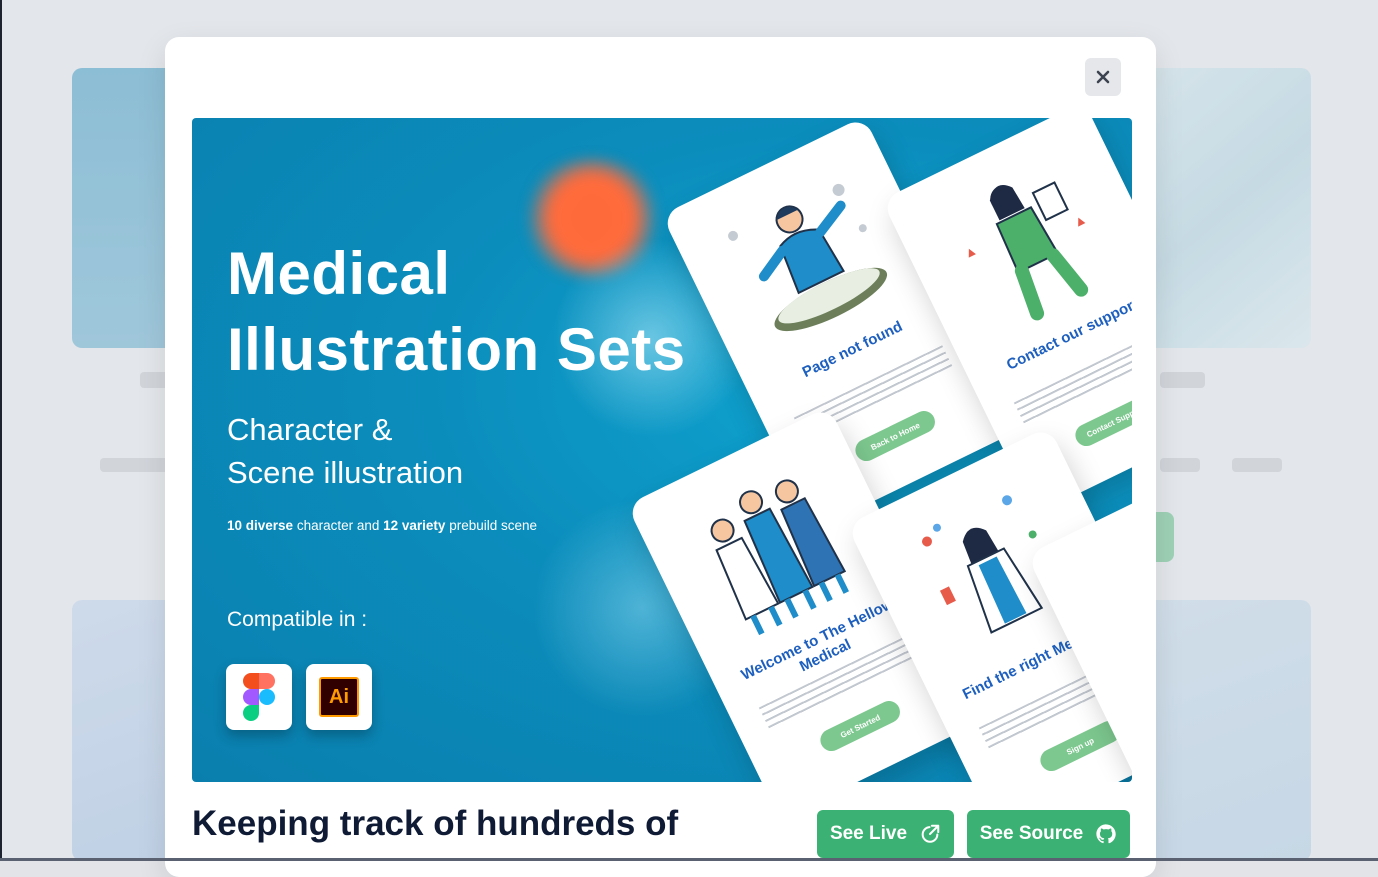 The height and width of the screenshot is (877, 1378). What do you see at coordinates (456, 312) in the screenshot?
I see `preview-title: Medical Illustration Sets` at bounding box center [456, 312].